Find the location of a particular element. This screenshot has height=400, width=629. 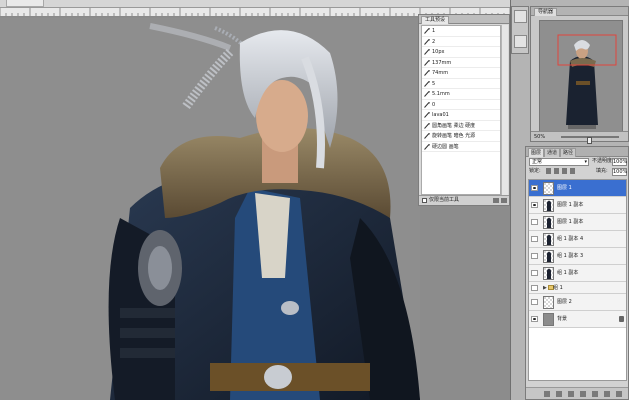

lock-row: 锁定: 填充: 100% is located at coordinates (577, 172).